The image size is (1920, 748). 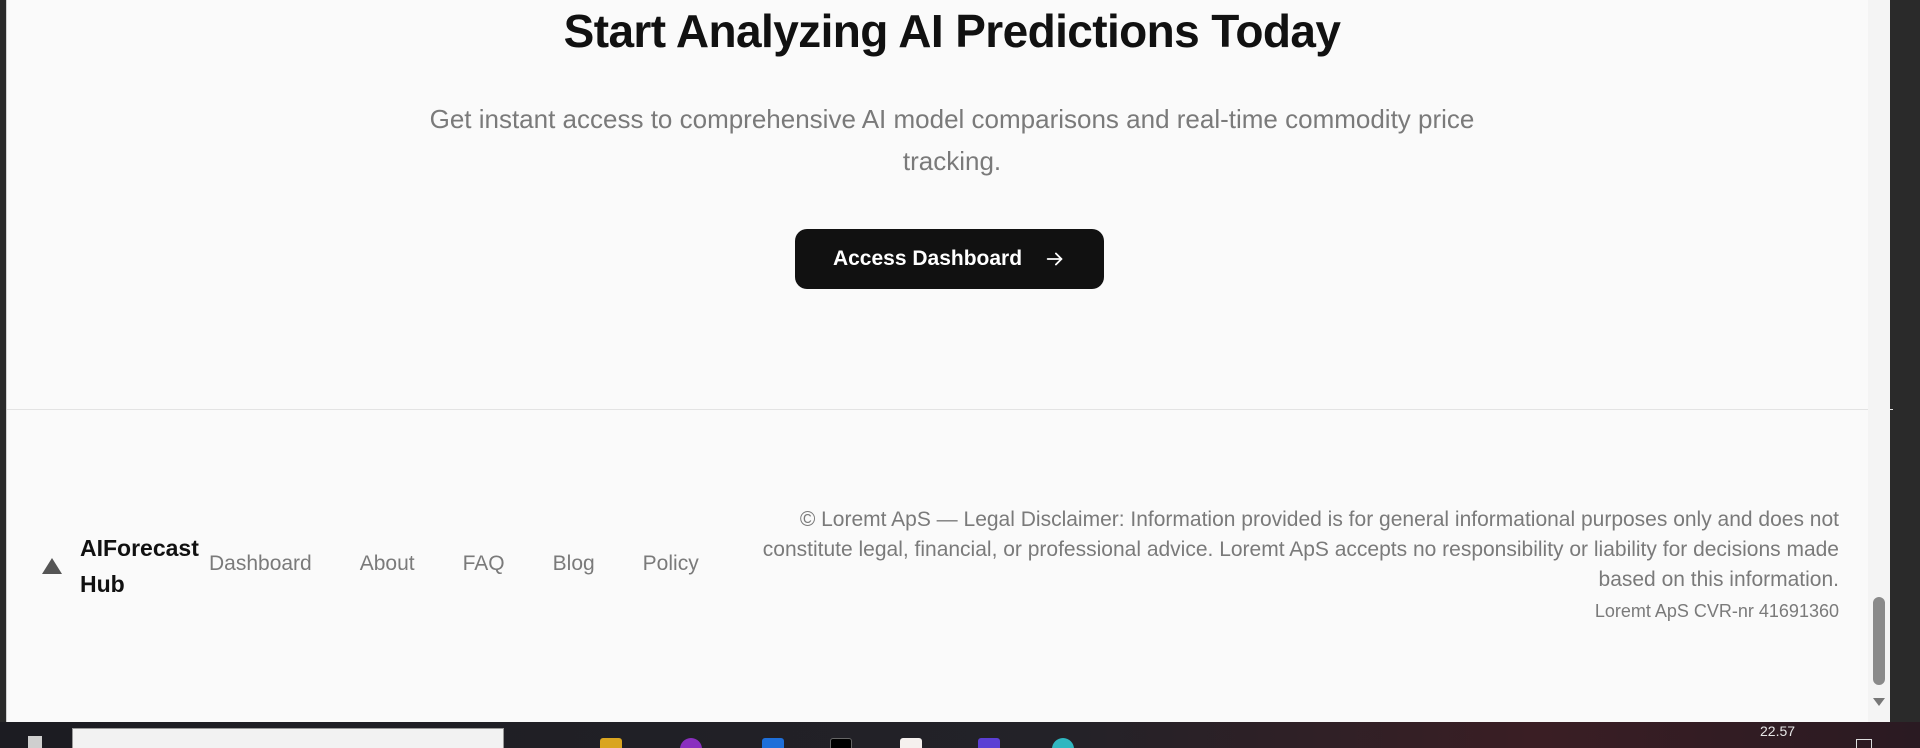 I want to click on file-explorer-icon, so click(x=611, y=743).